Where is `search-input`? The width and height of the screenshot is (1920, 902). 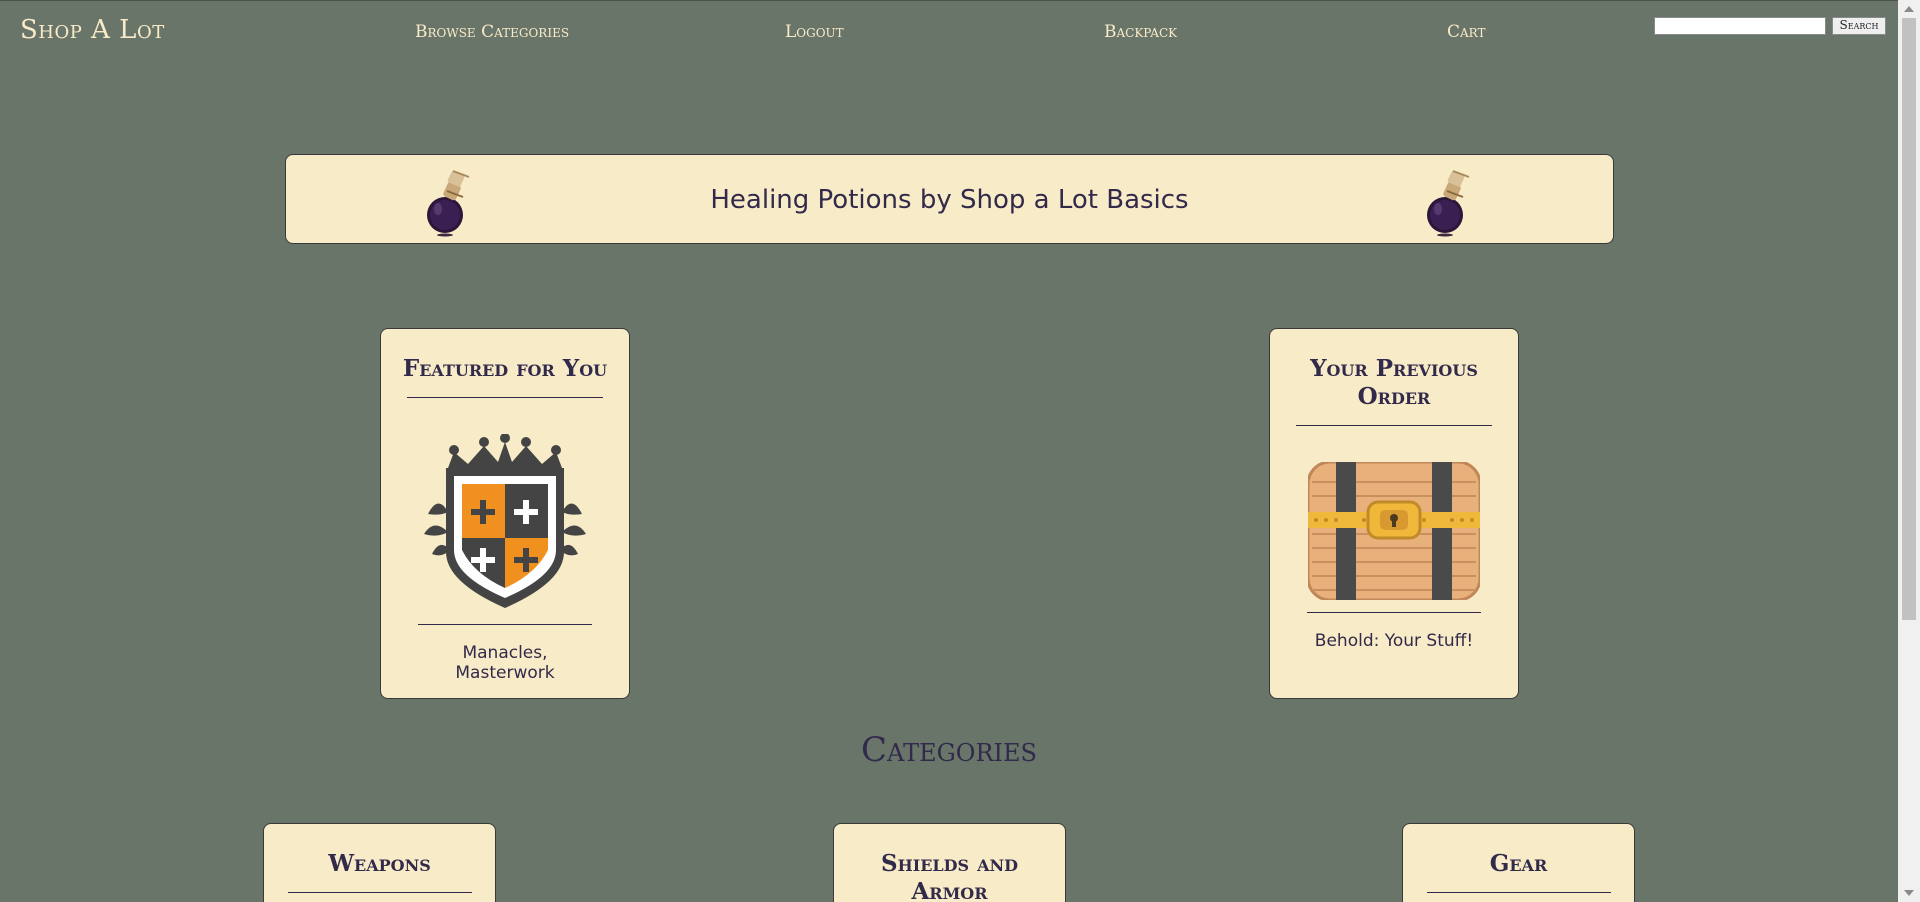 search-input is located at coordinates (1740, 26).